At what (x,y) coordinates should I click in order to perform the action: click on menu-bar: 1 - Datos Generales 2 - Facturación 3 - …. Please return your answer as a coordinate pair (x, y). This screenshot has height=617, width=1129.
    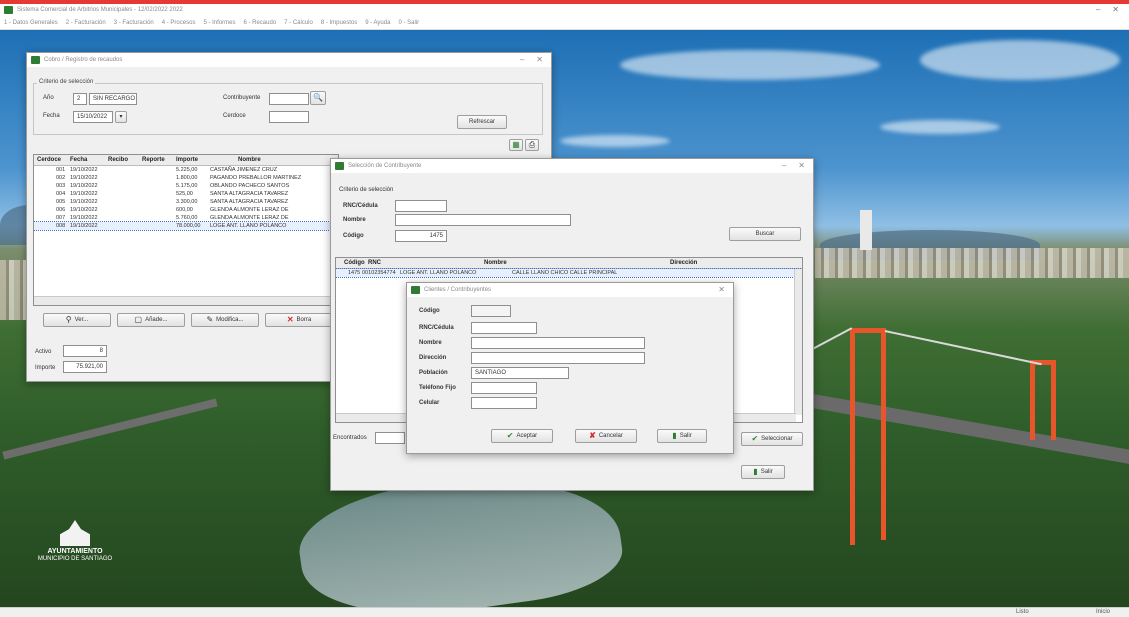
    Looking at the image, I should click on (564, 23).